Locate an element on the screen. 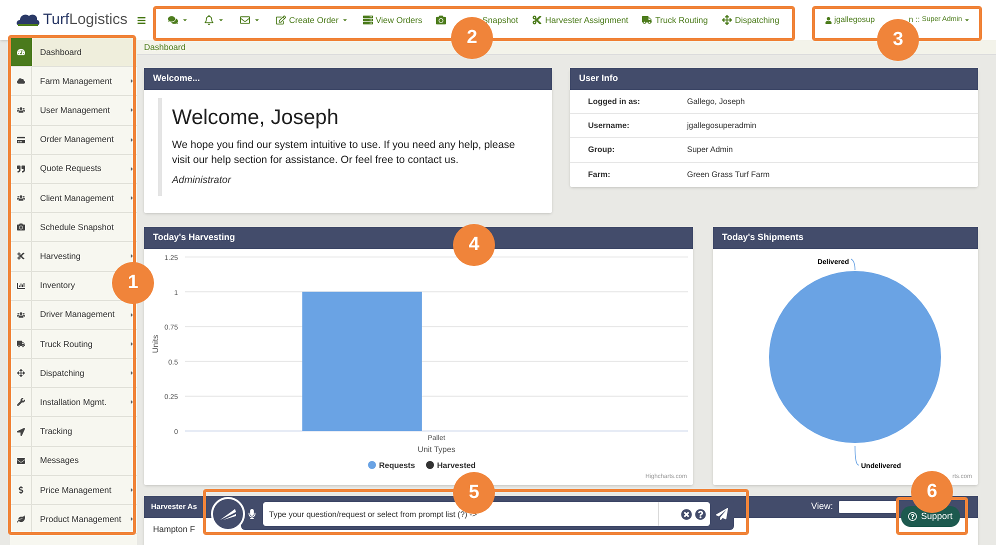  card-icon is located at coordinates (20, 140).